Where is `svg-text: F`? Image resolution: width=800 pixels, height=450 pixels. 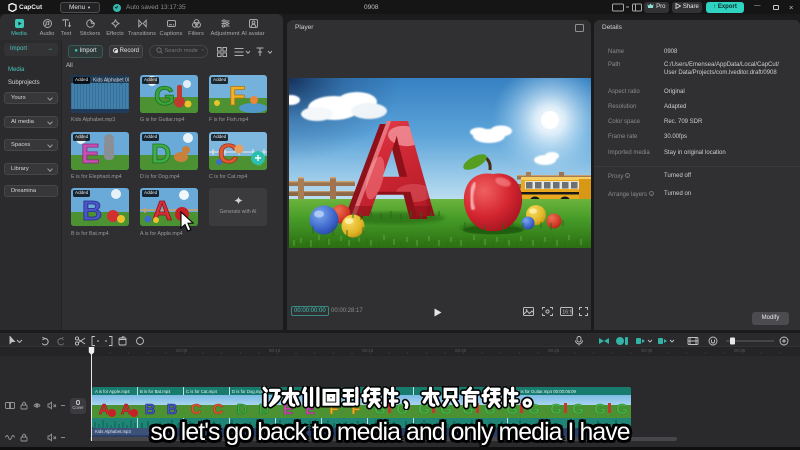
svg-text: F is located at coordinates (237, 96).